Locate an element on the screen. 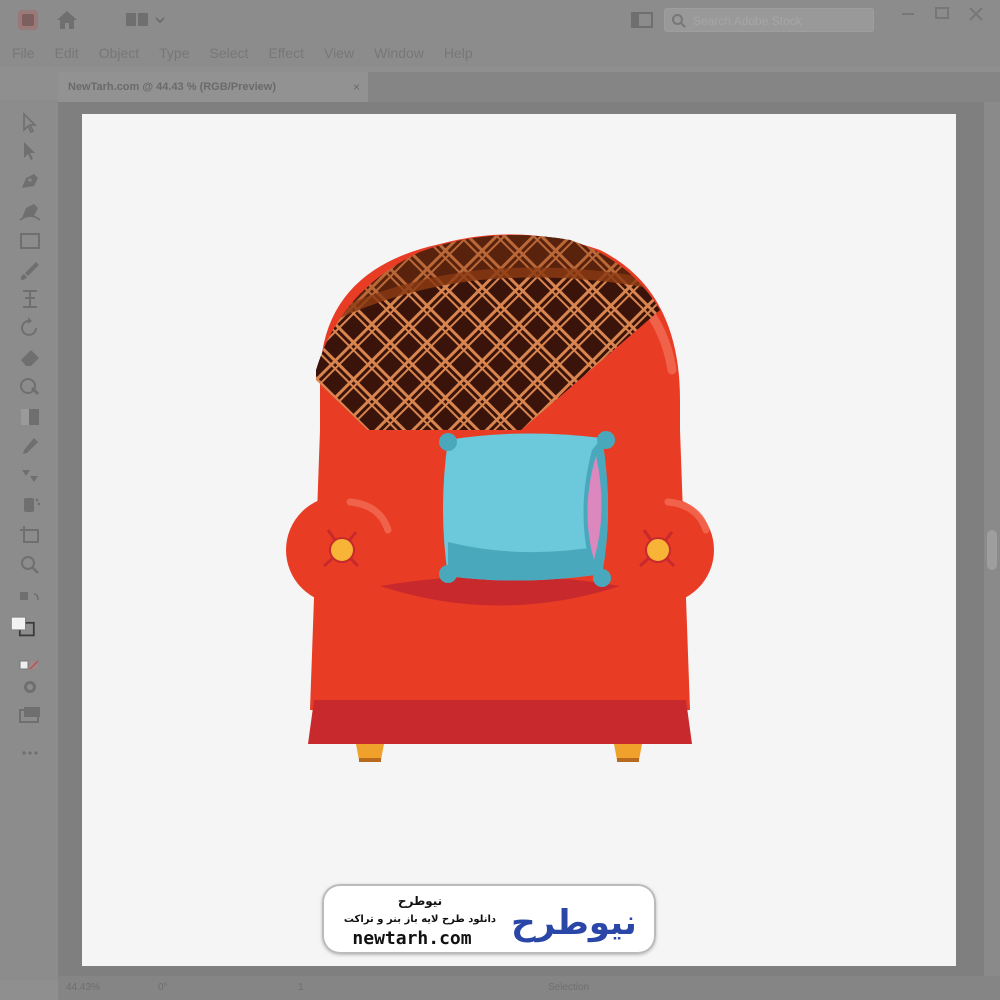  workspace-layout-icon is located at coordinates (147, 20).